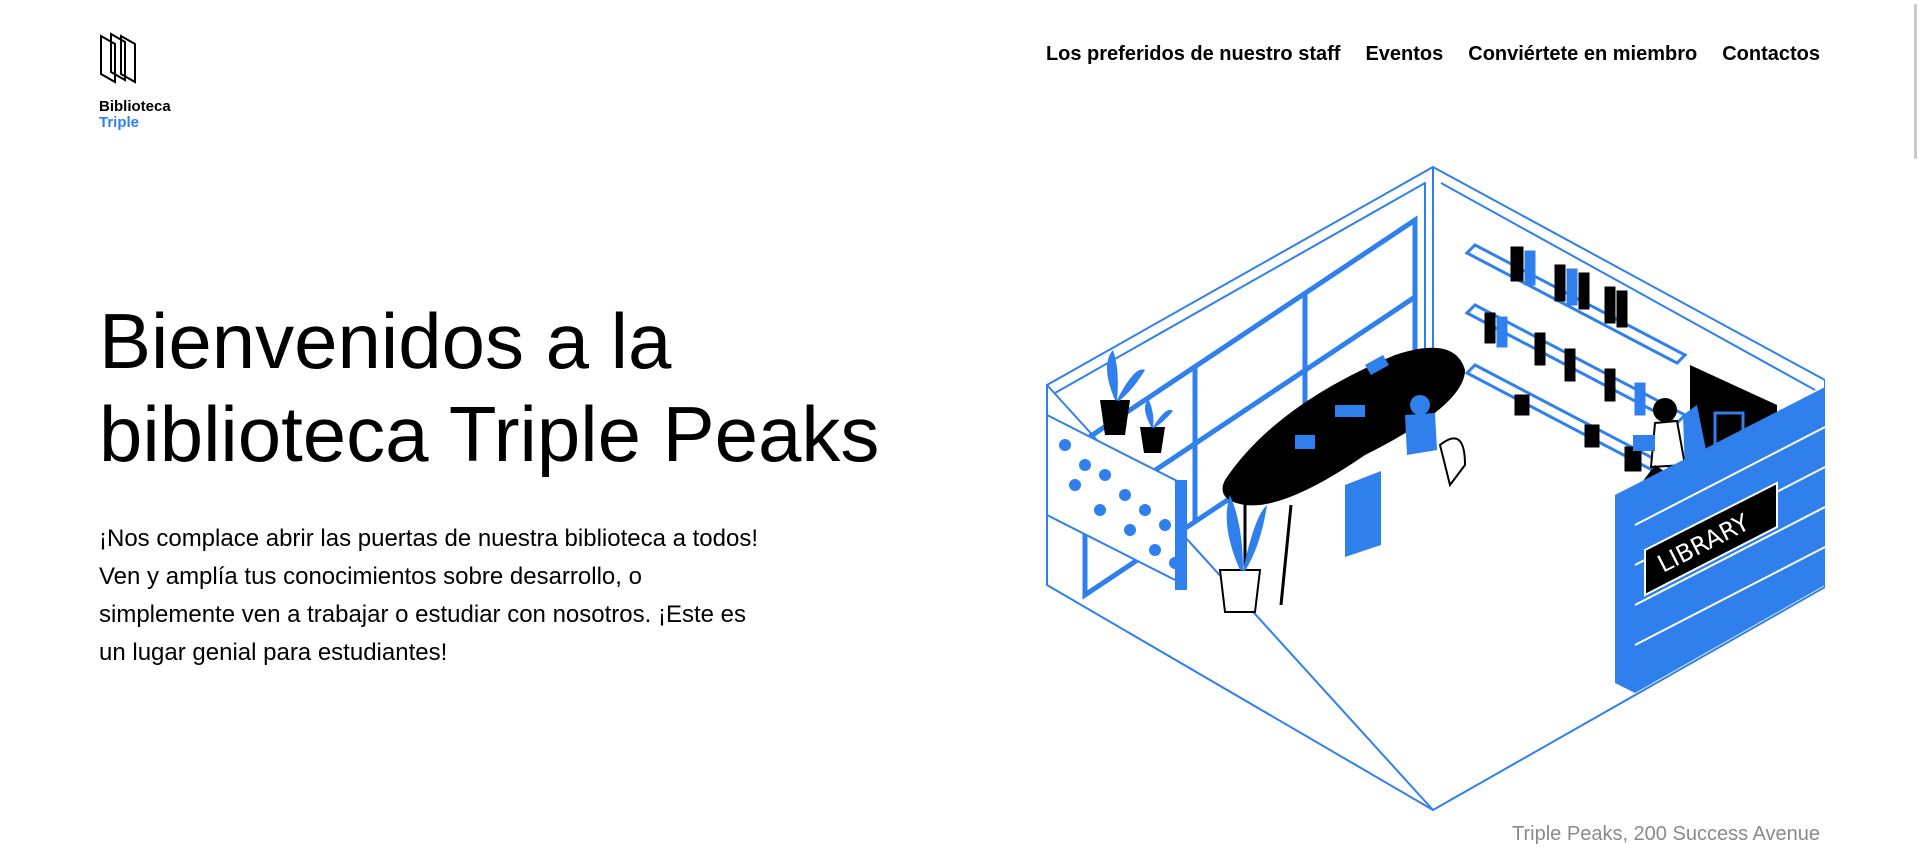 Image resolution: width=1919 pixels, height=862 pixels. I want to click on floor-plant-pot, so click(1240, 591).